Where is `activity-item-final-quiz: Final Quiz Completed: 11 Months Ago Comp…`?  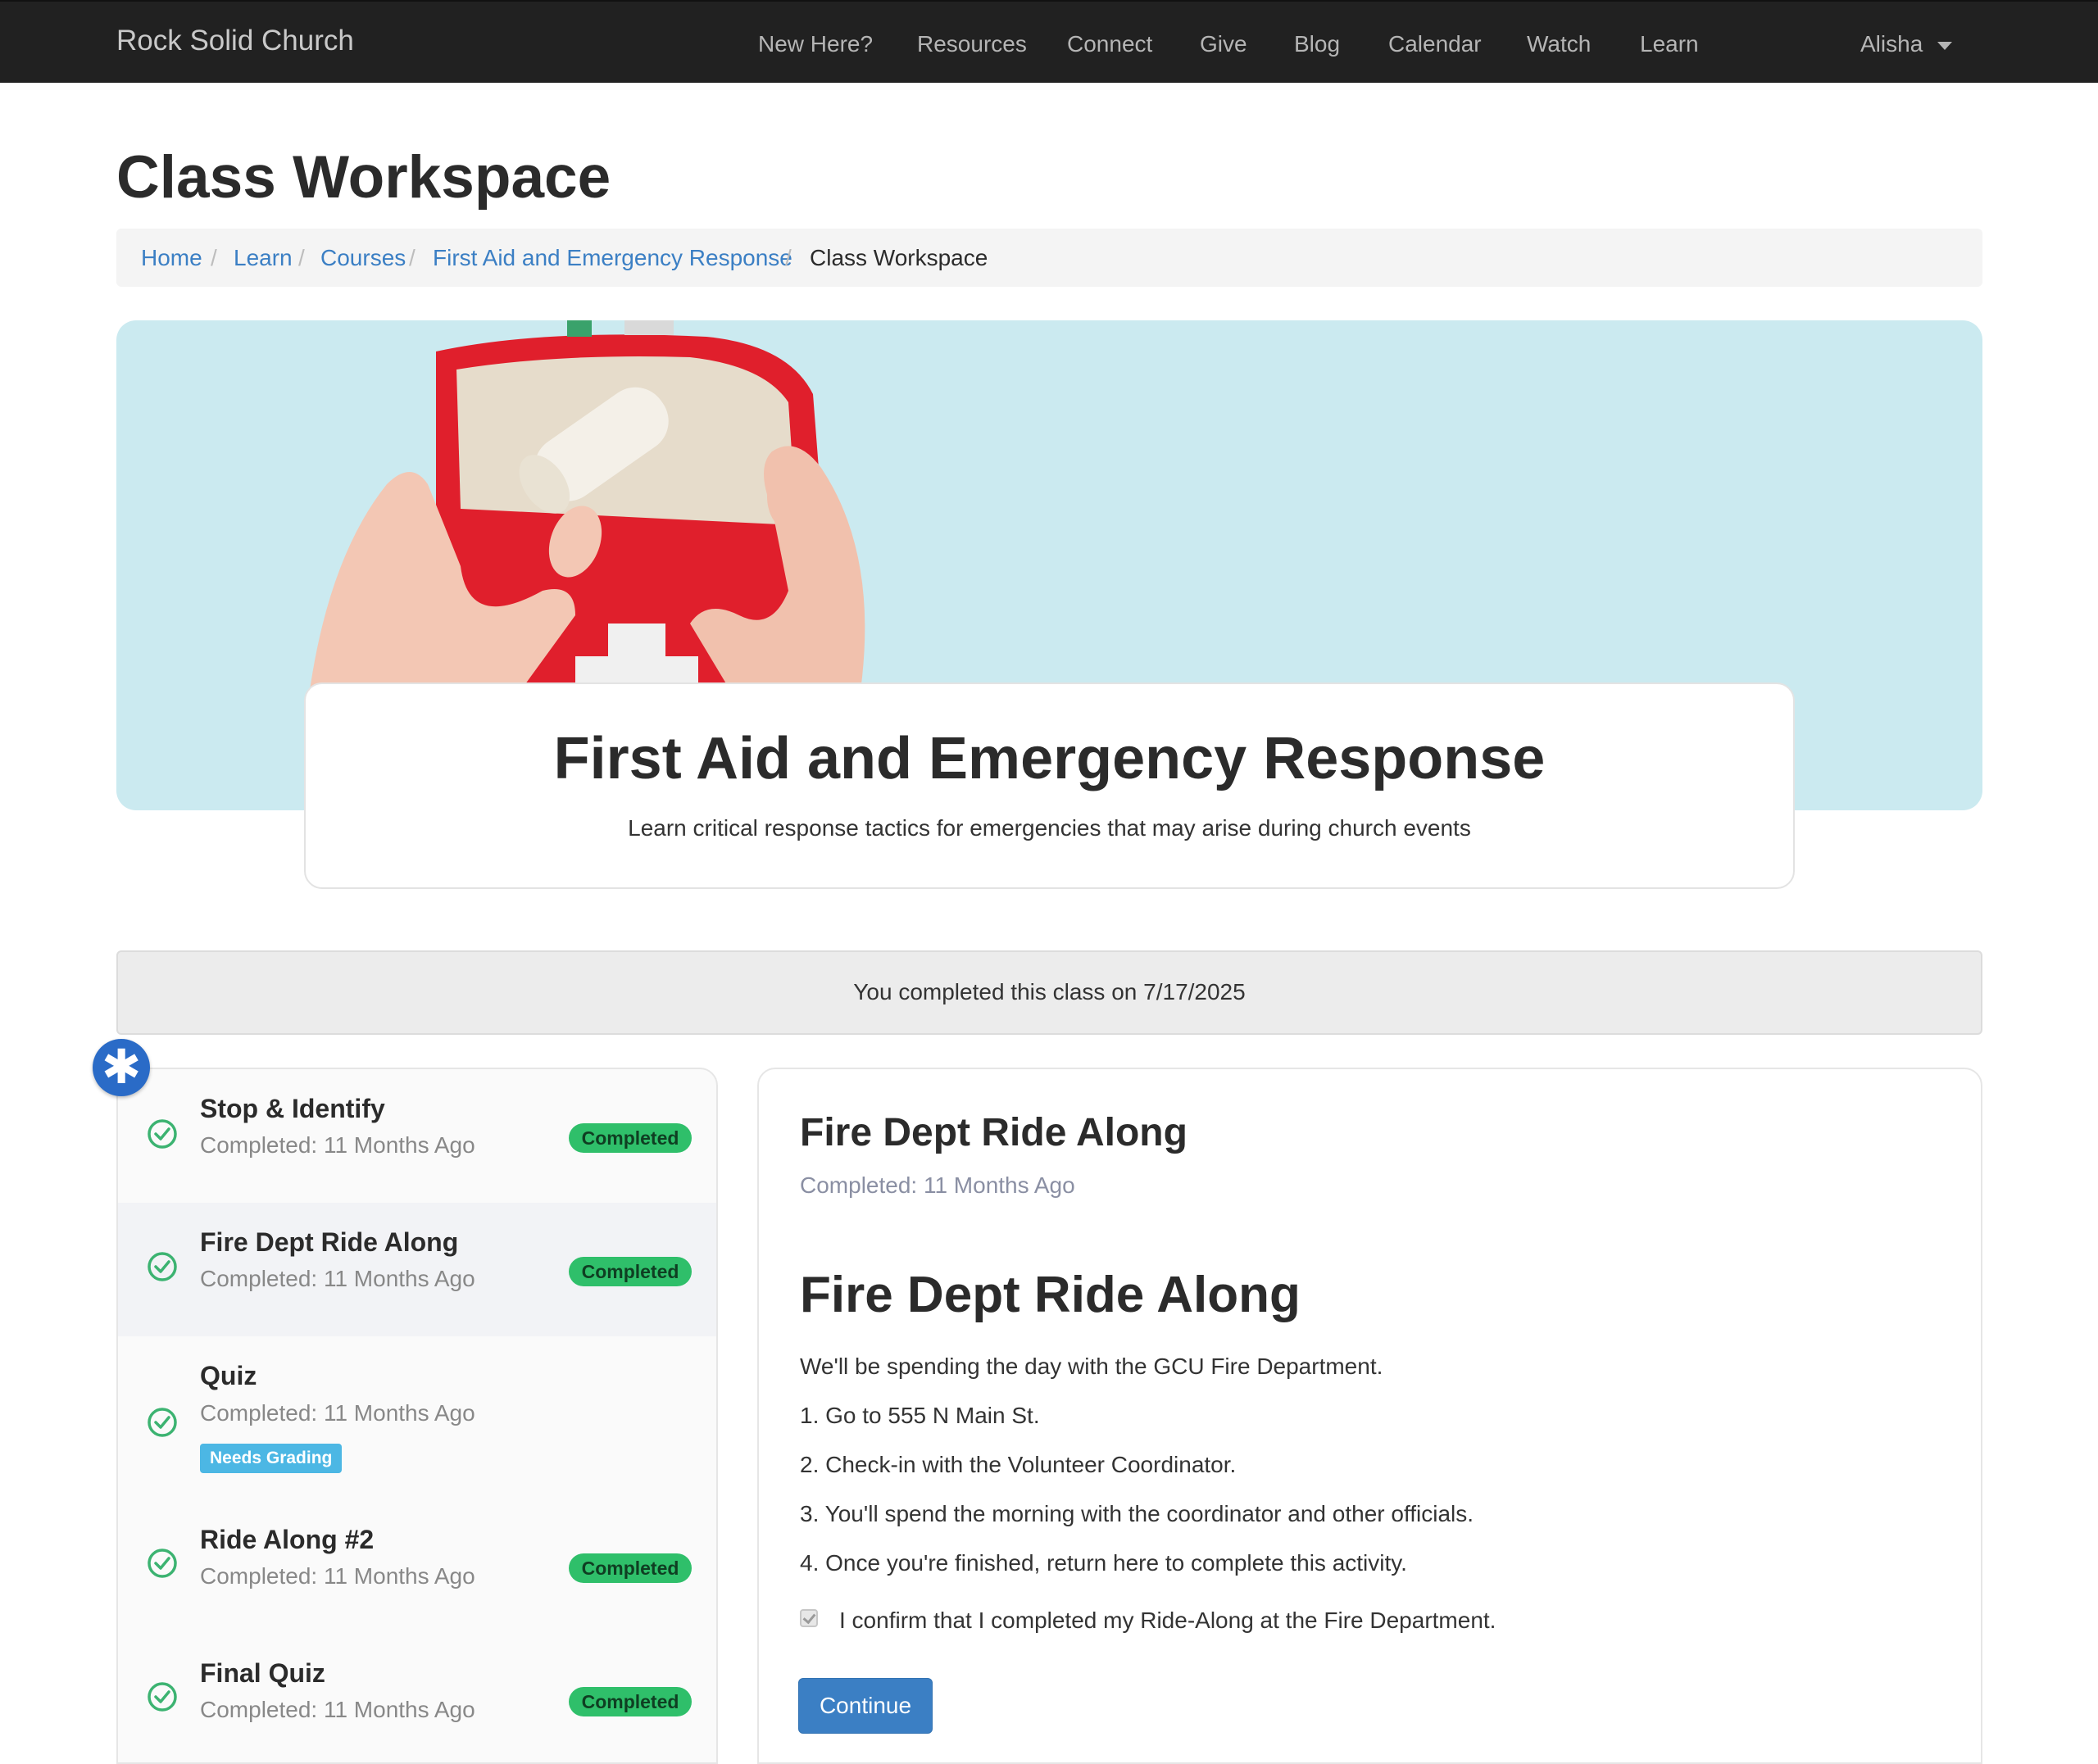
activity-item-final-quiz: Final Quiz Completed: 11 Months Ago Comp… is located at coordinates (417, 1698).